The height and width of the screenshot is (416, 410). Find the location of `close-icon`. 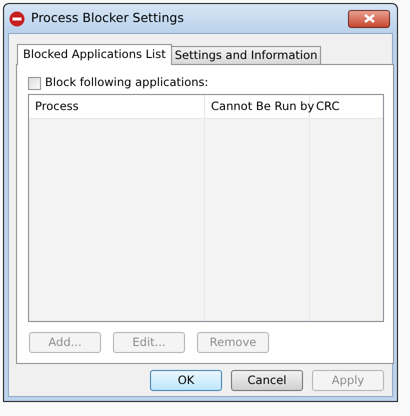

close-icon is located at coordinates (369, 18).